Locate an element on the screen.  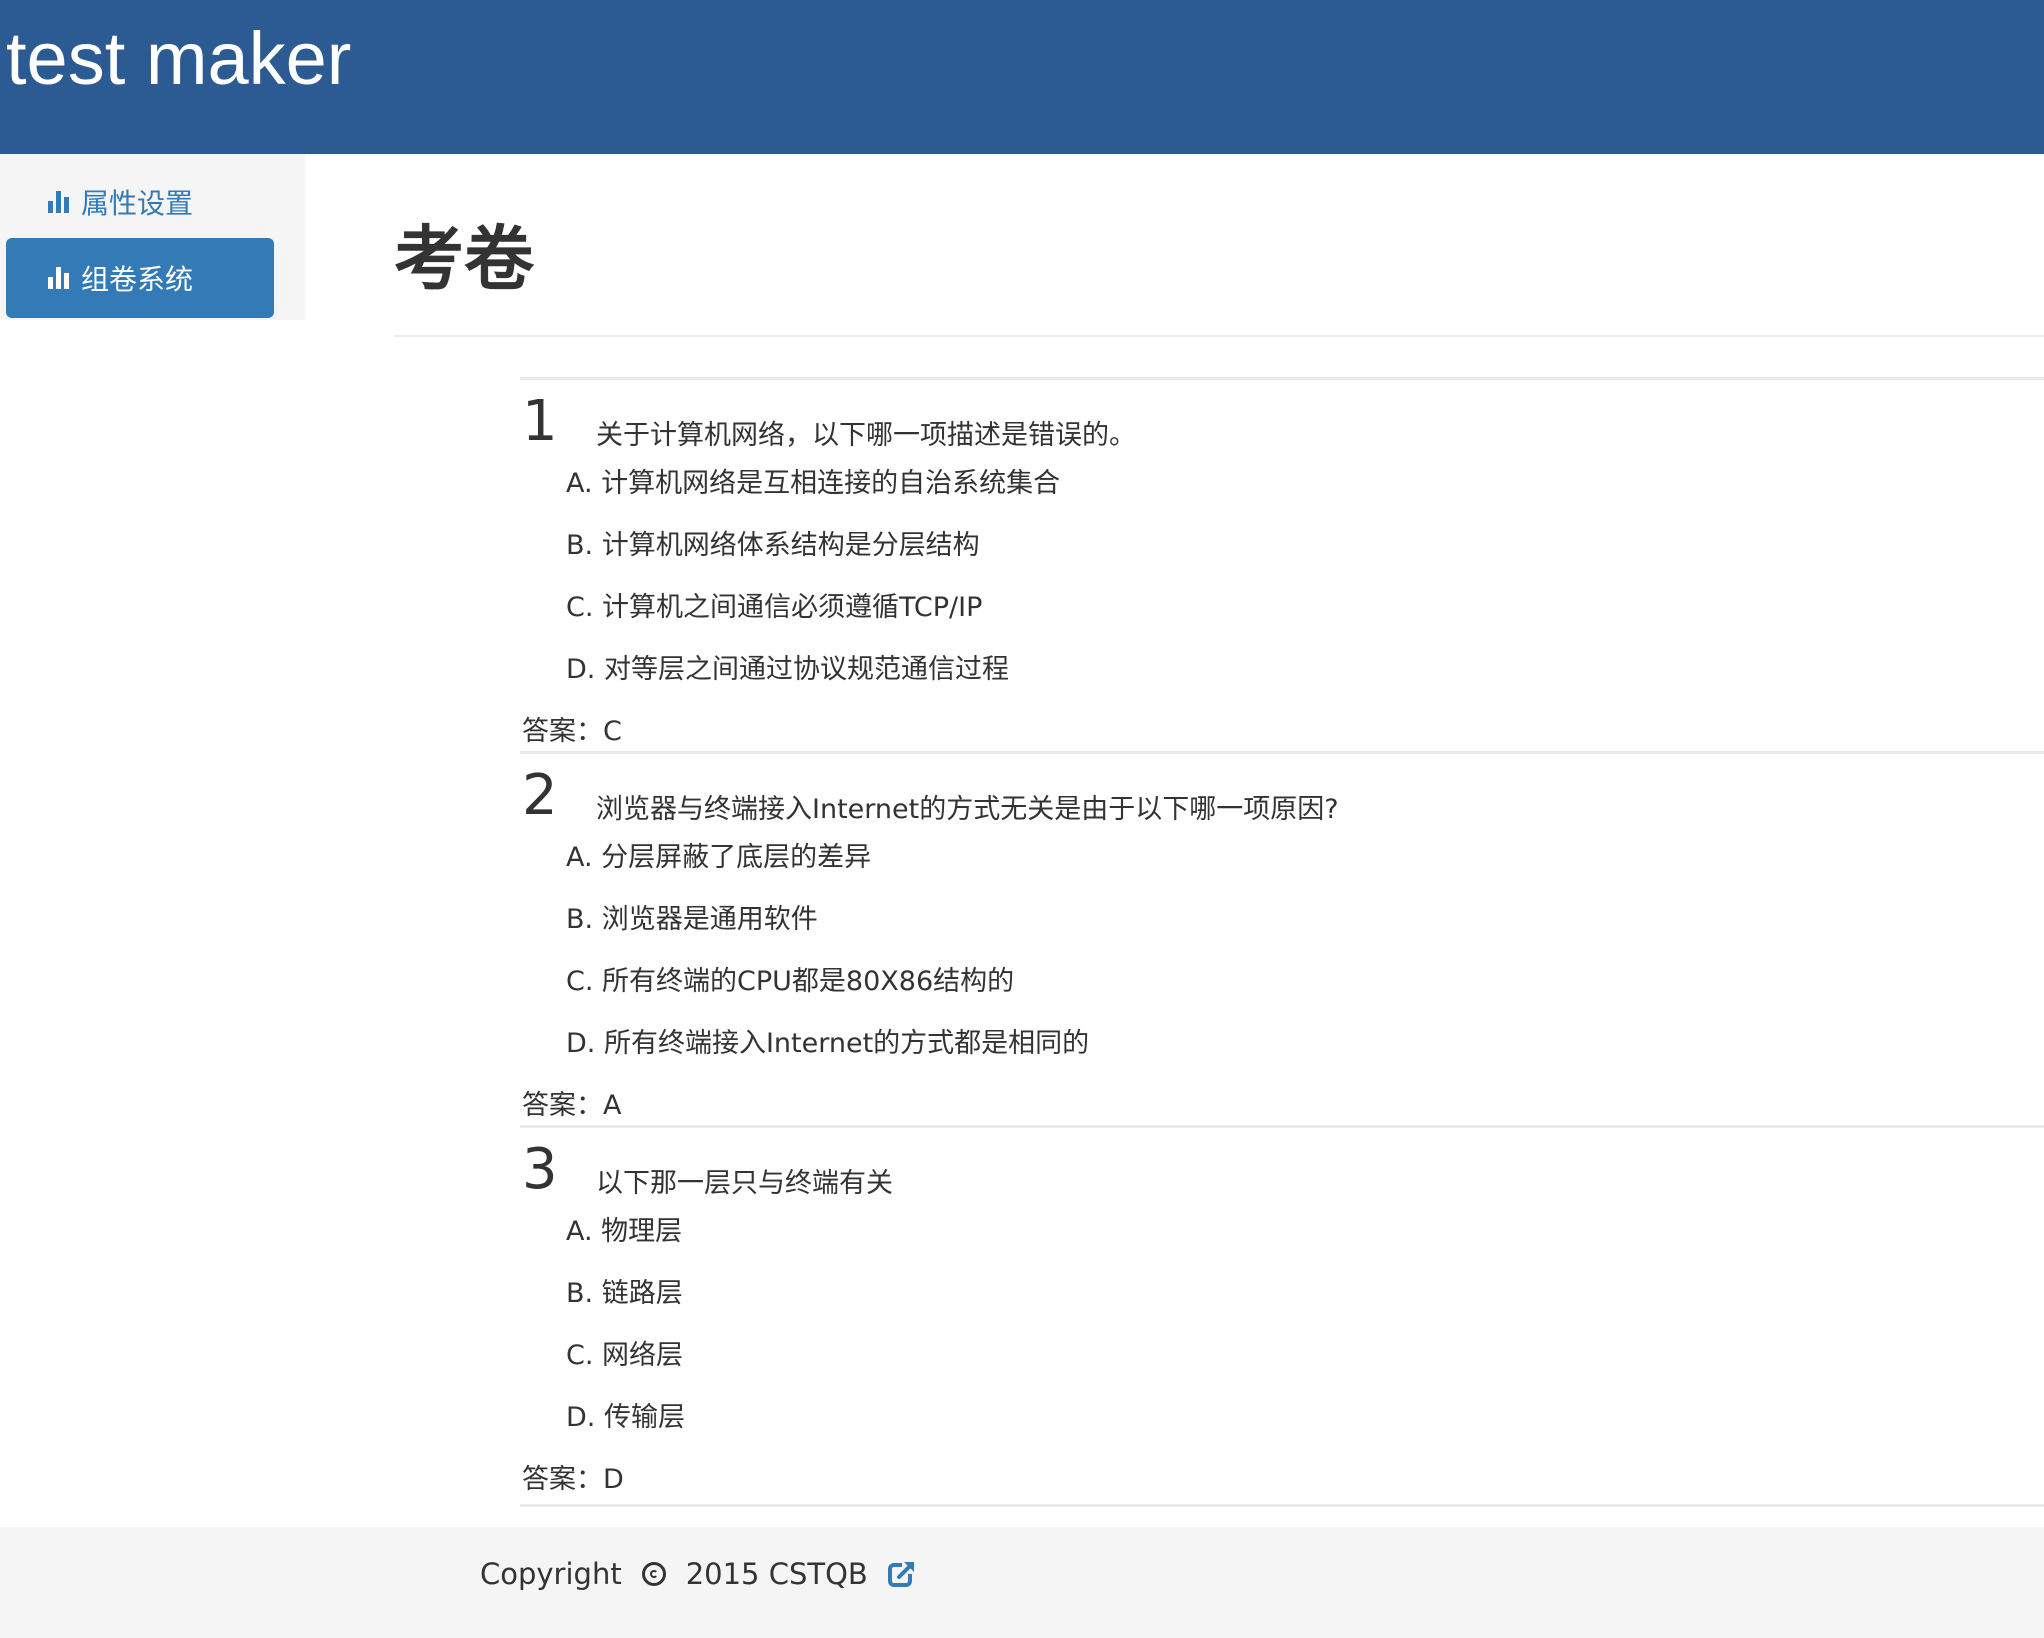
question-option: A. 物理层 is located at coordinates (624, 1231).